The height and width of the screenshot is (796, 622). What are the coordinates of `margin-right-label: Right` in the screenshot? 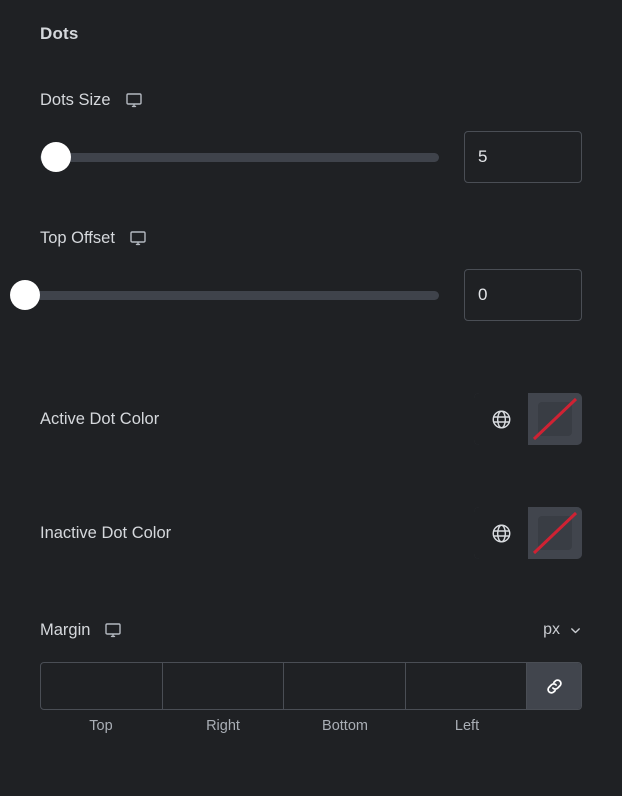 It's located at (223, 726).